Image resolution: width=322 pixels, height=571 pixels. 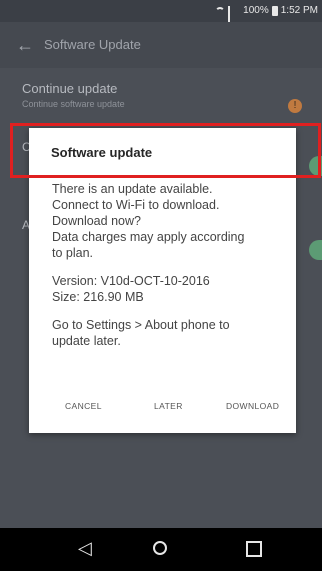 What do you see at coordinates (25, 45) in the screenshot?
I see `back-arrow-icon: ←` at bounding box center [25, 45].